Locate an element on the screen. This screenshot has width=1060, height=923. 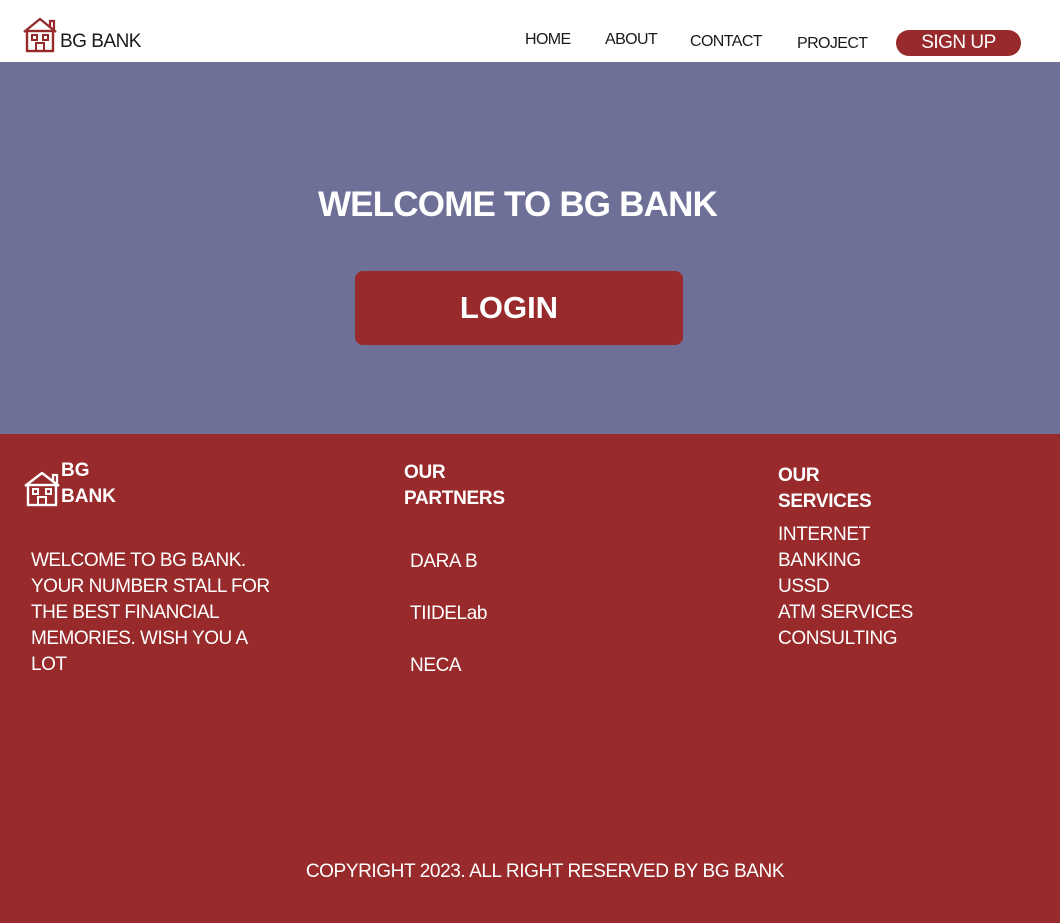
services-heading-line2: SERVICES is located at coordinates (825, 501).